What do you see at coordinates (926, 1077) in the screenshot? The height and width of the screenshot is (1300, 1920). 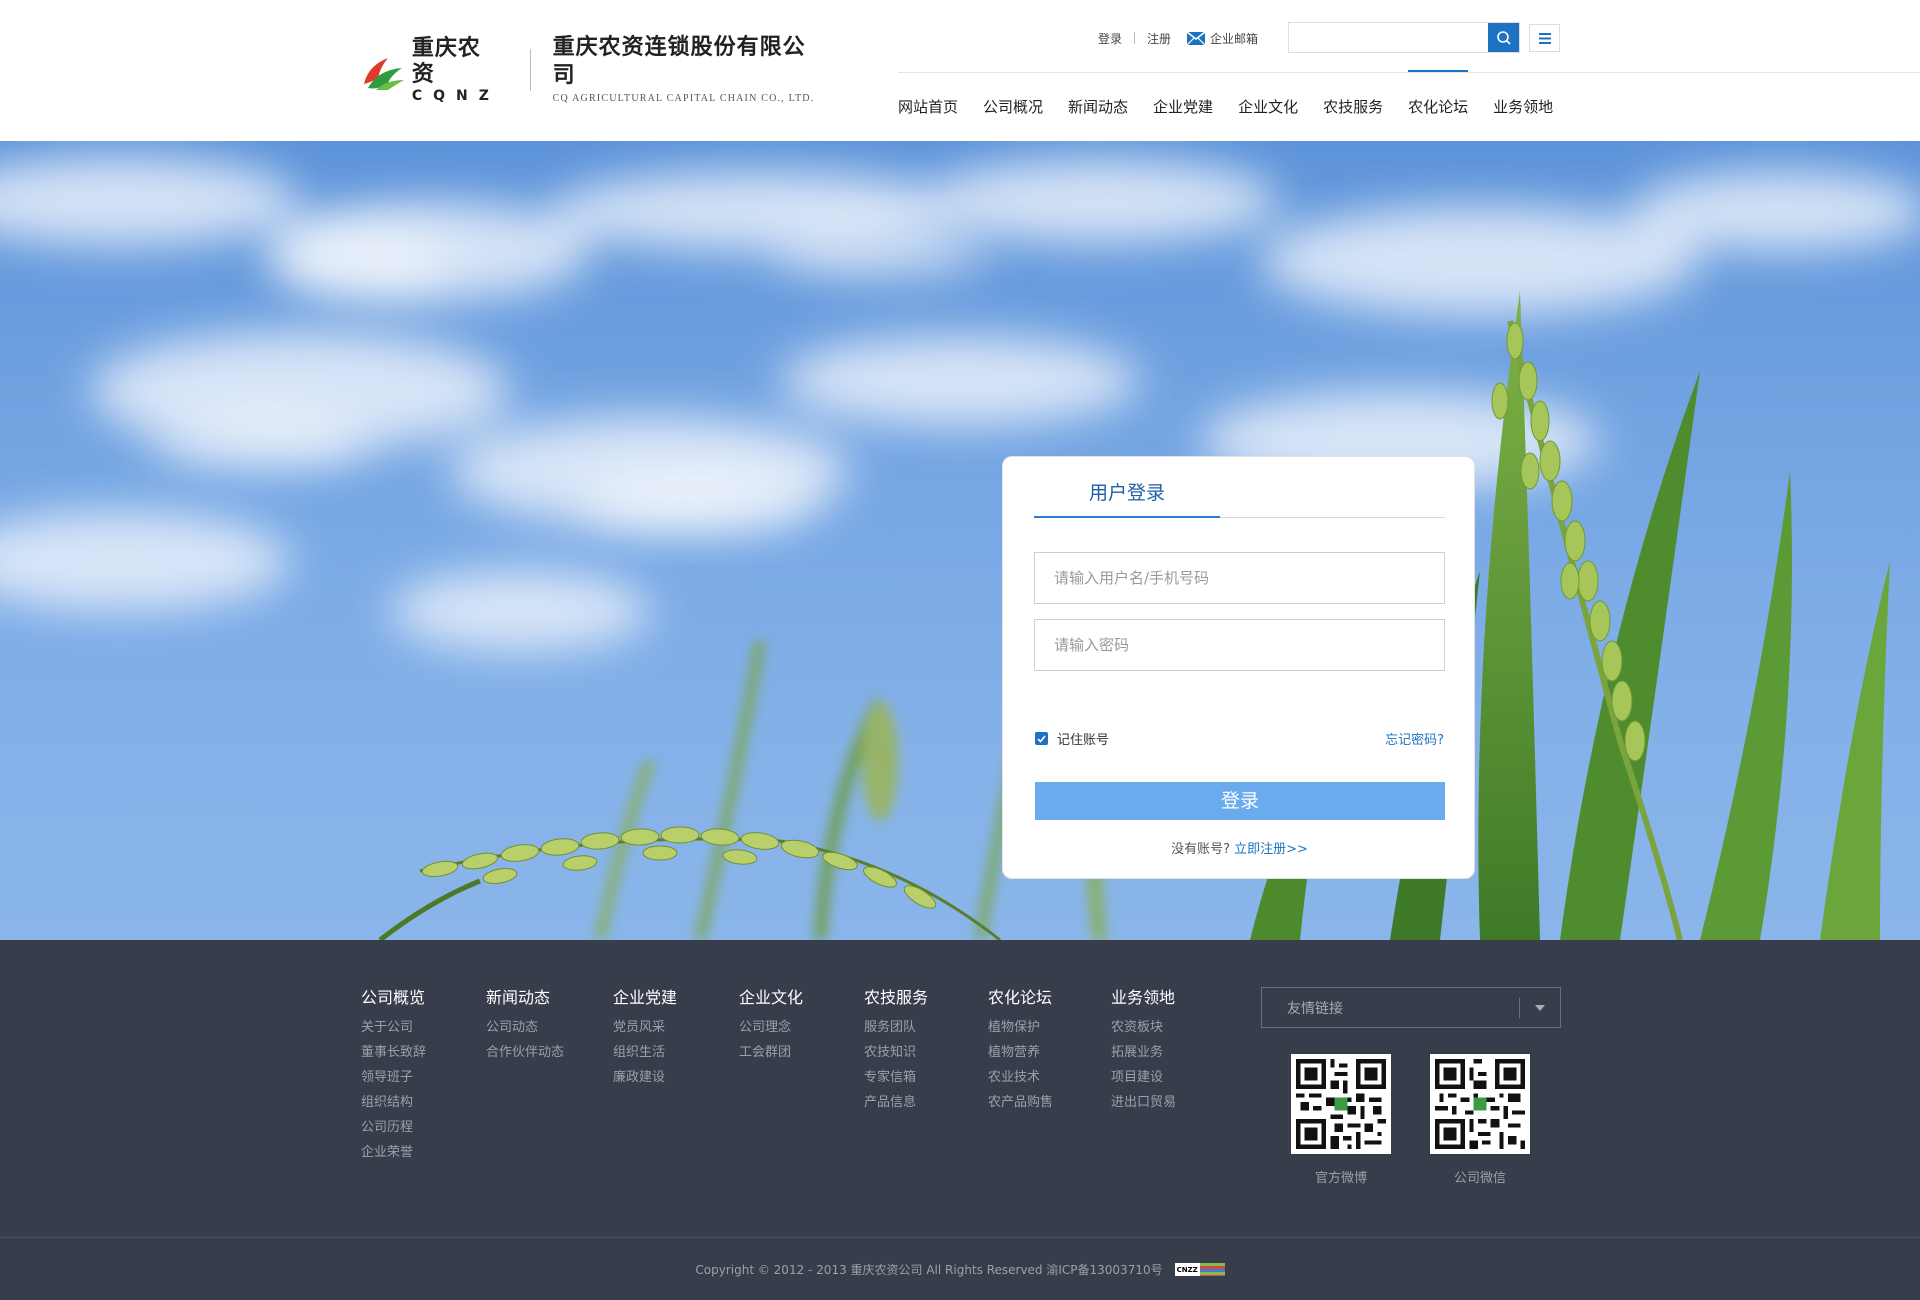 I see `footer-link: 专家信箱` at bounding box center [926, 1077].